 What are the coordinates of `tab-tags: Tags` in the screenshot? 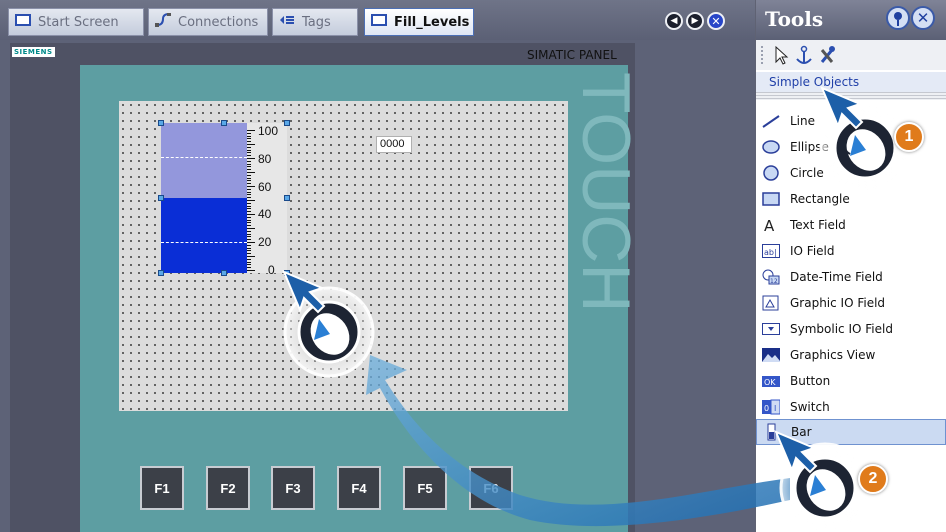 It's located at (315, 22).